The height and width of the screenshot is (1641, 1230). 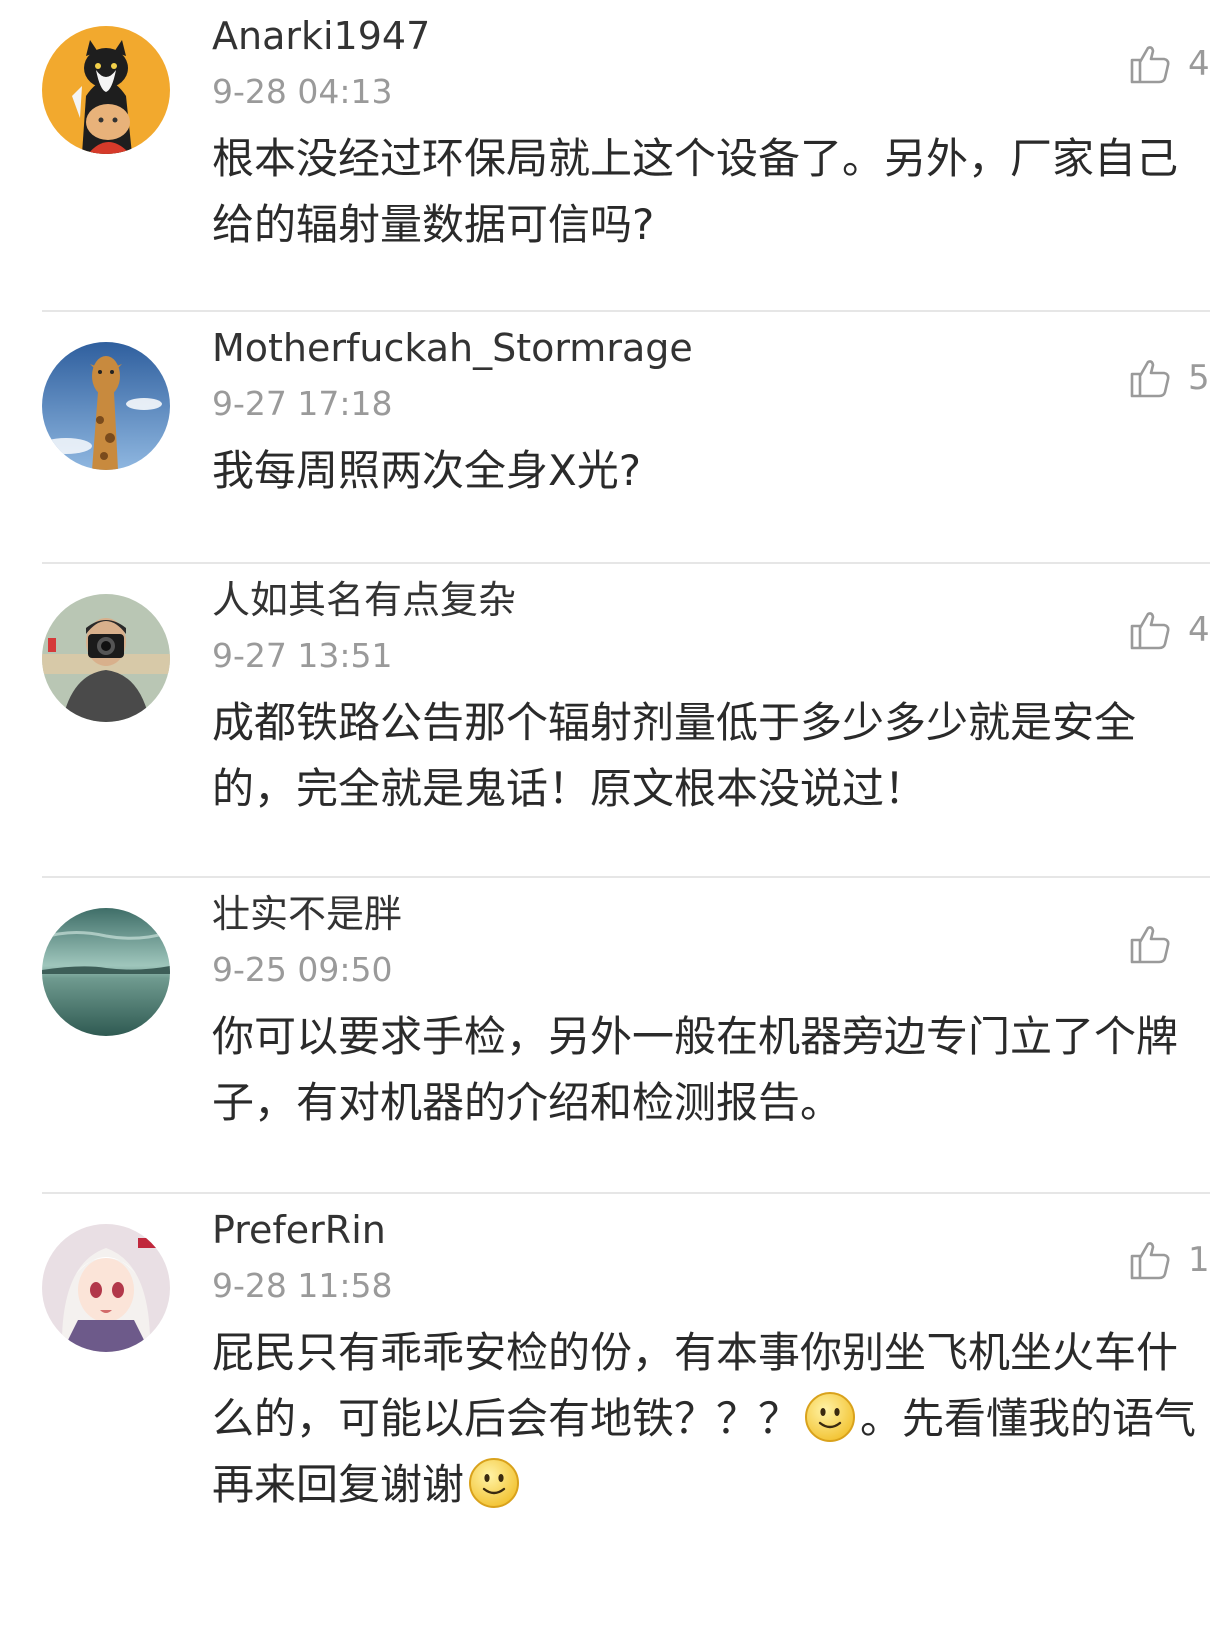 I want to click on like-button: 5, so click(x=1168, y=378).